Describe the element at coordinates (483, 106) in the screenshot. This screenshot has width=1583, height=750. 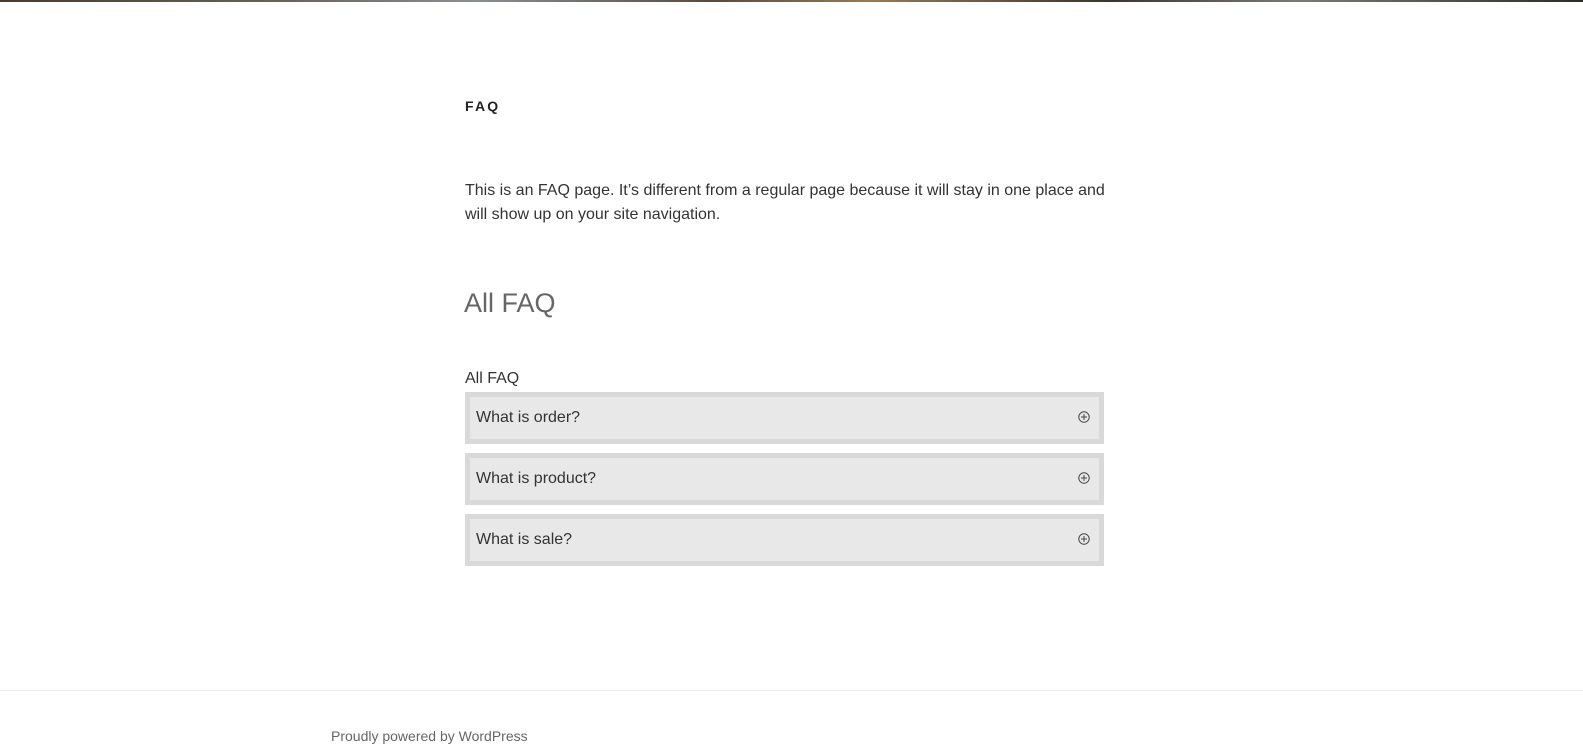
I see `page-title: FAQ` at that location.